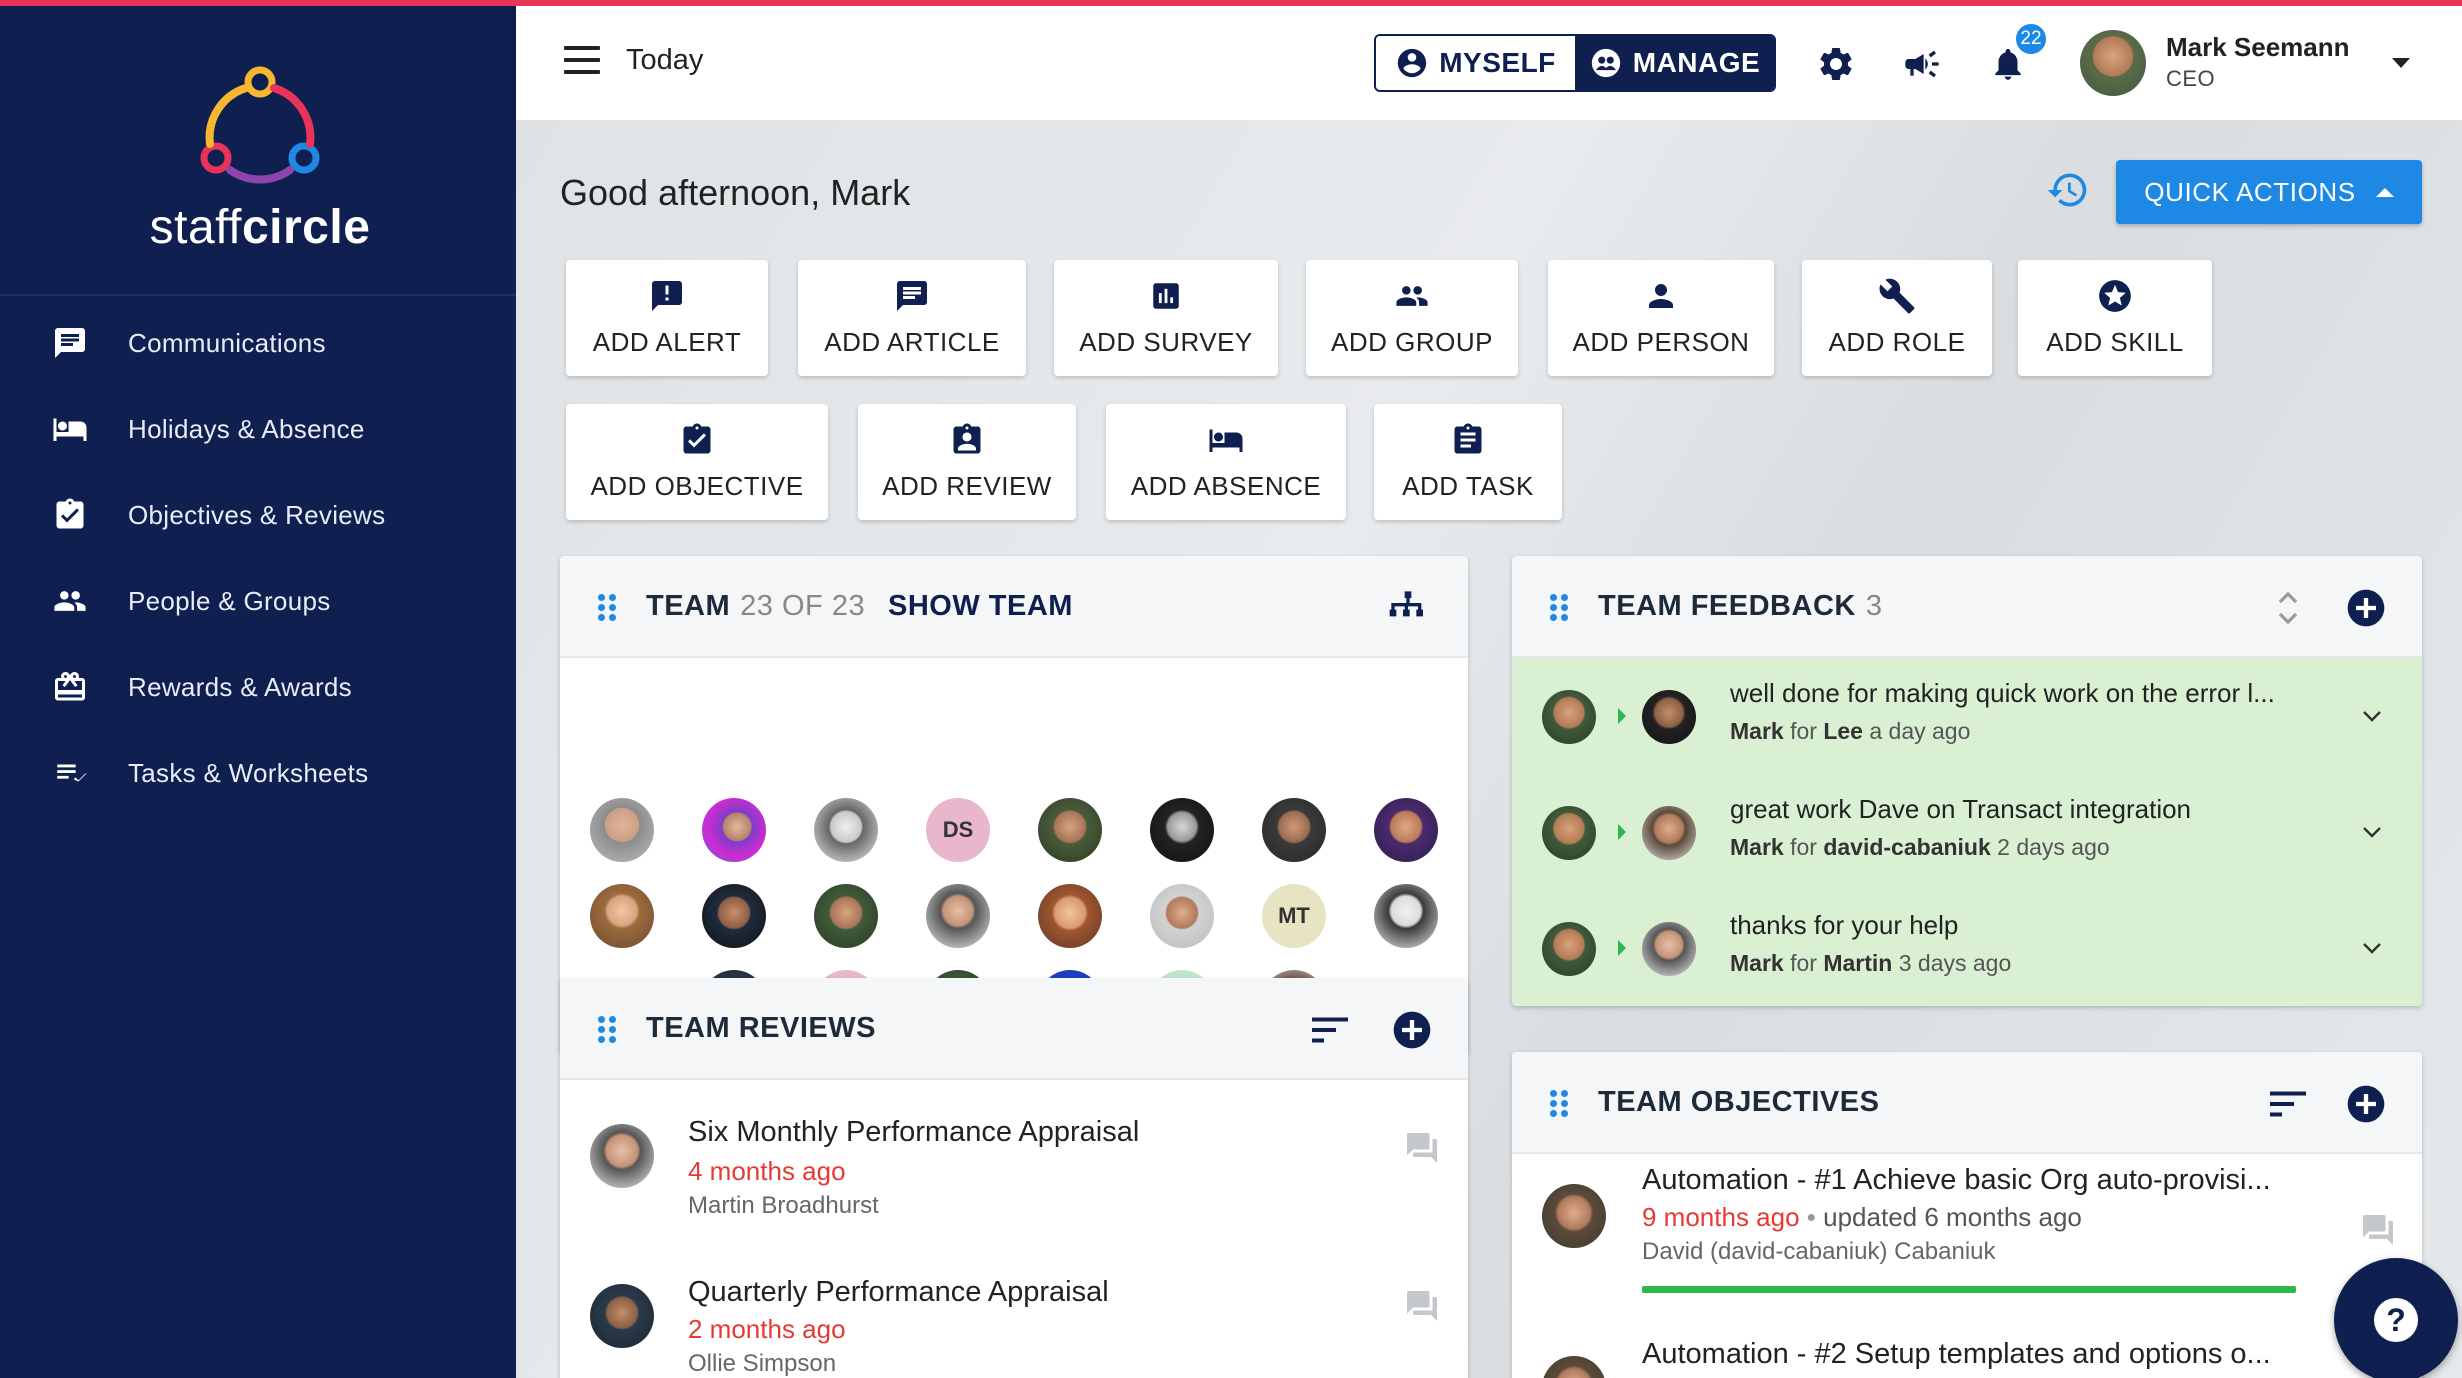 Image resolution: width=2462 pixels, height=1378 pixels. What do you see at coordinates (258, 687) in the screenshot?
I see `sidebar-item-rewards: Rewards & Awards` at bounding box center [258, 687].